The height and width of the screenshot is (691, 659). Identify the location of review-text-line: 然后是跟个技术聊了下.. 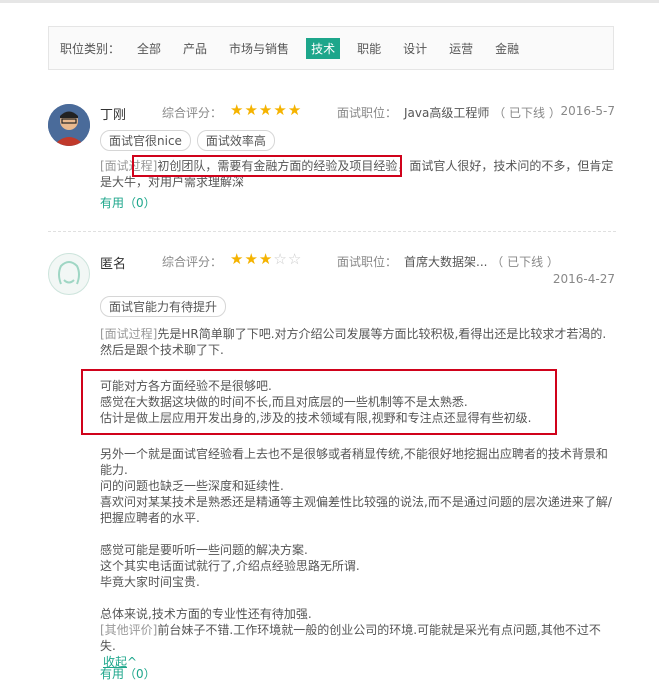
(162, 350).